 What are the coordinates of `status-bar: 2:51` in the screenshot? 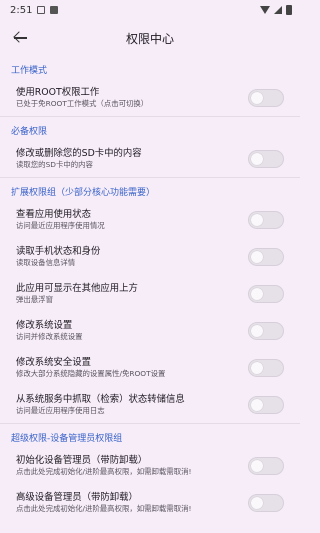 It's located at (150, 10).